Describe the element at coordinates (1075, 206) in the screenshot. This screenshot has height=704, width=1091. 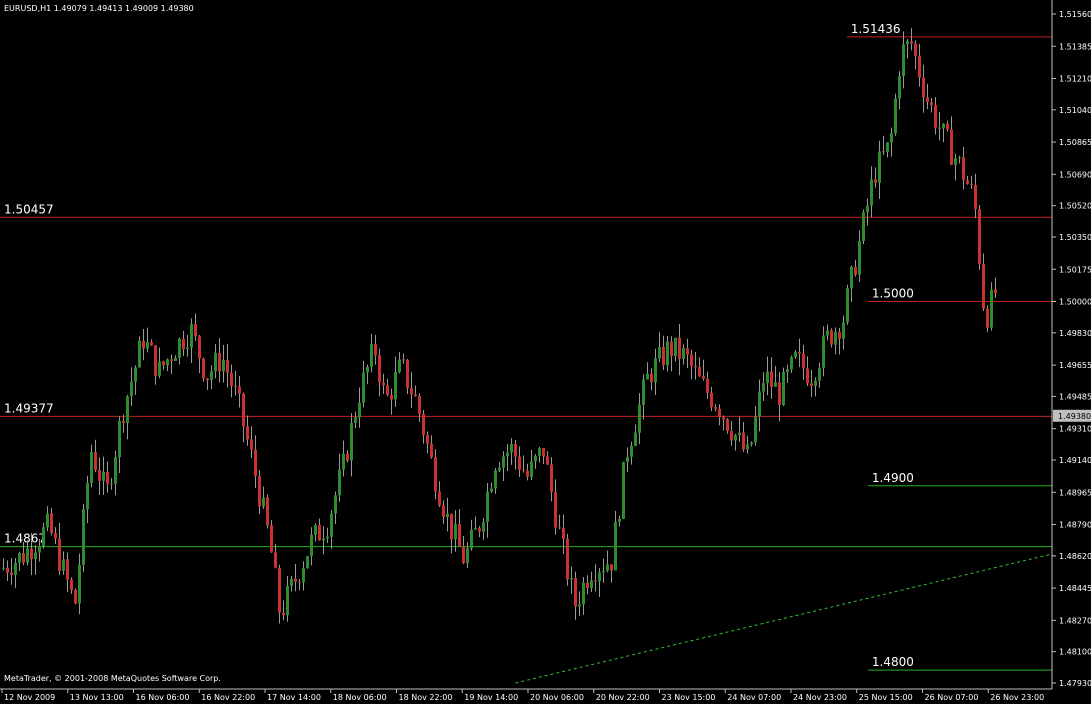
I see `price-tick-label: 1.50520` at that location.